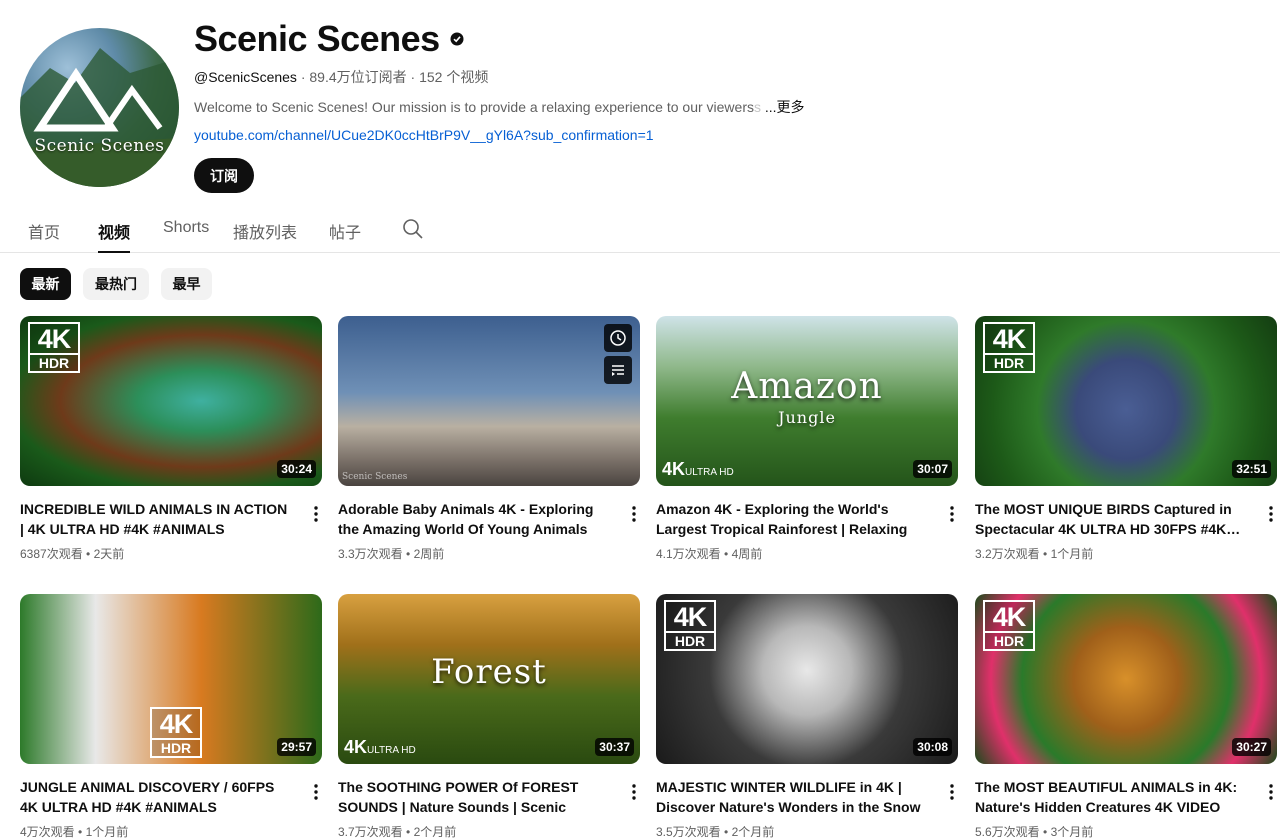 This screenshot has width=1280, height=840. Describe the element at coordinates (265, 235) in the screenshot. I see `tab-playlists: 播放列表` at that location.